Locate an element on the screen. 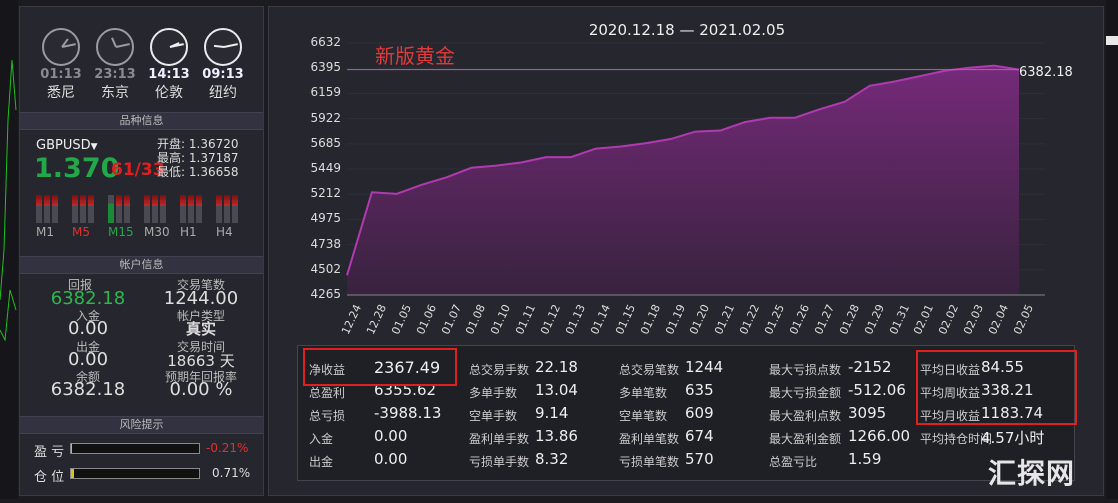 This screenshot has width=1118, height=503. ohl-block: 开盘: 1.36720 最高: 1.37187 最低: 1.36658 is located at coordinates (198, 158).